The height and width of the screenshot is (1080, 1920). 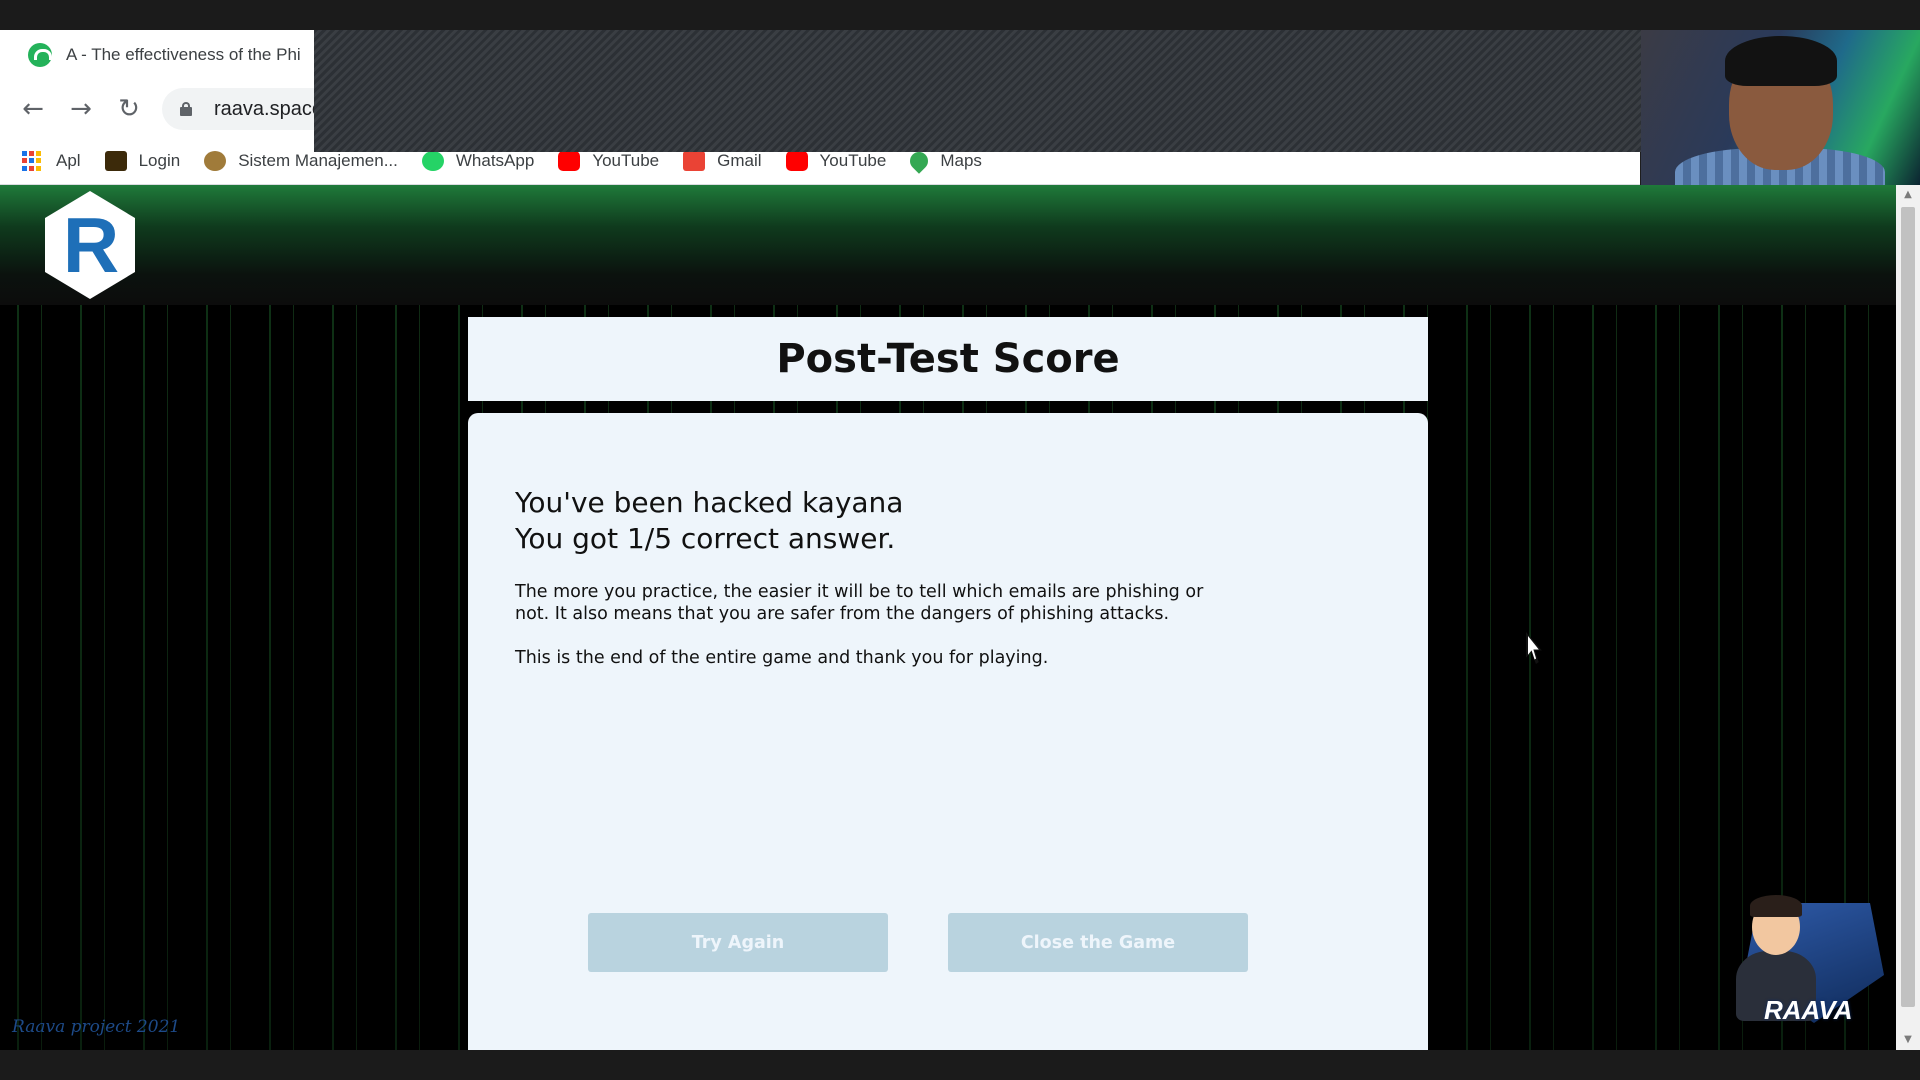 What do you see at coordinates (694, 161) in the screenshot?
I see `gmail-icon` at bounding box center [694, 161].